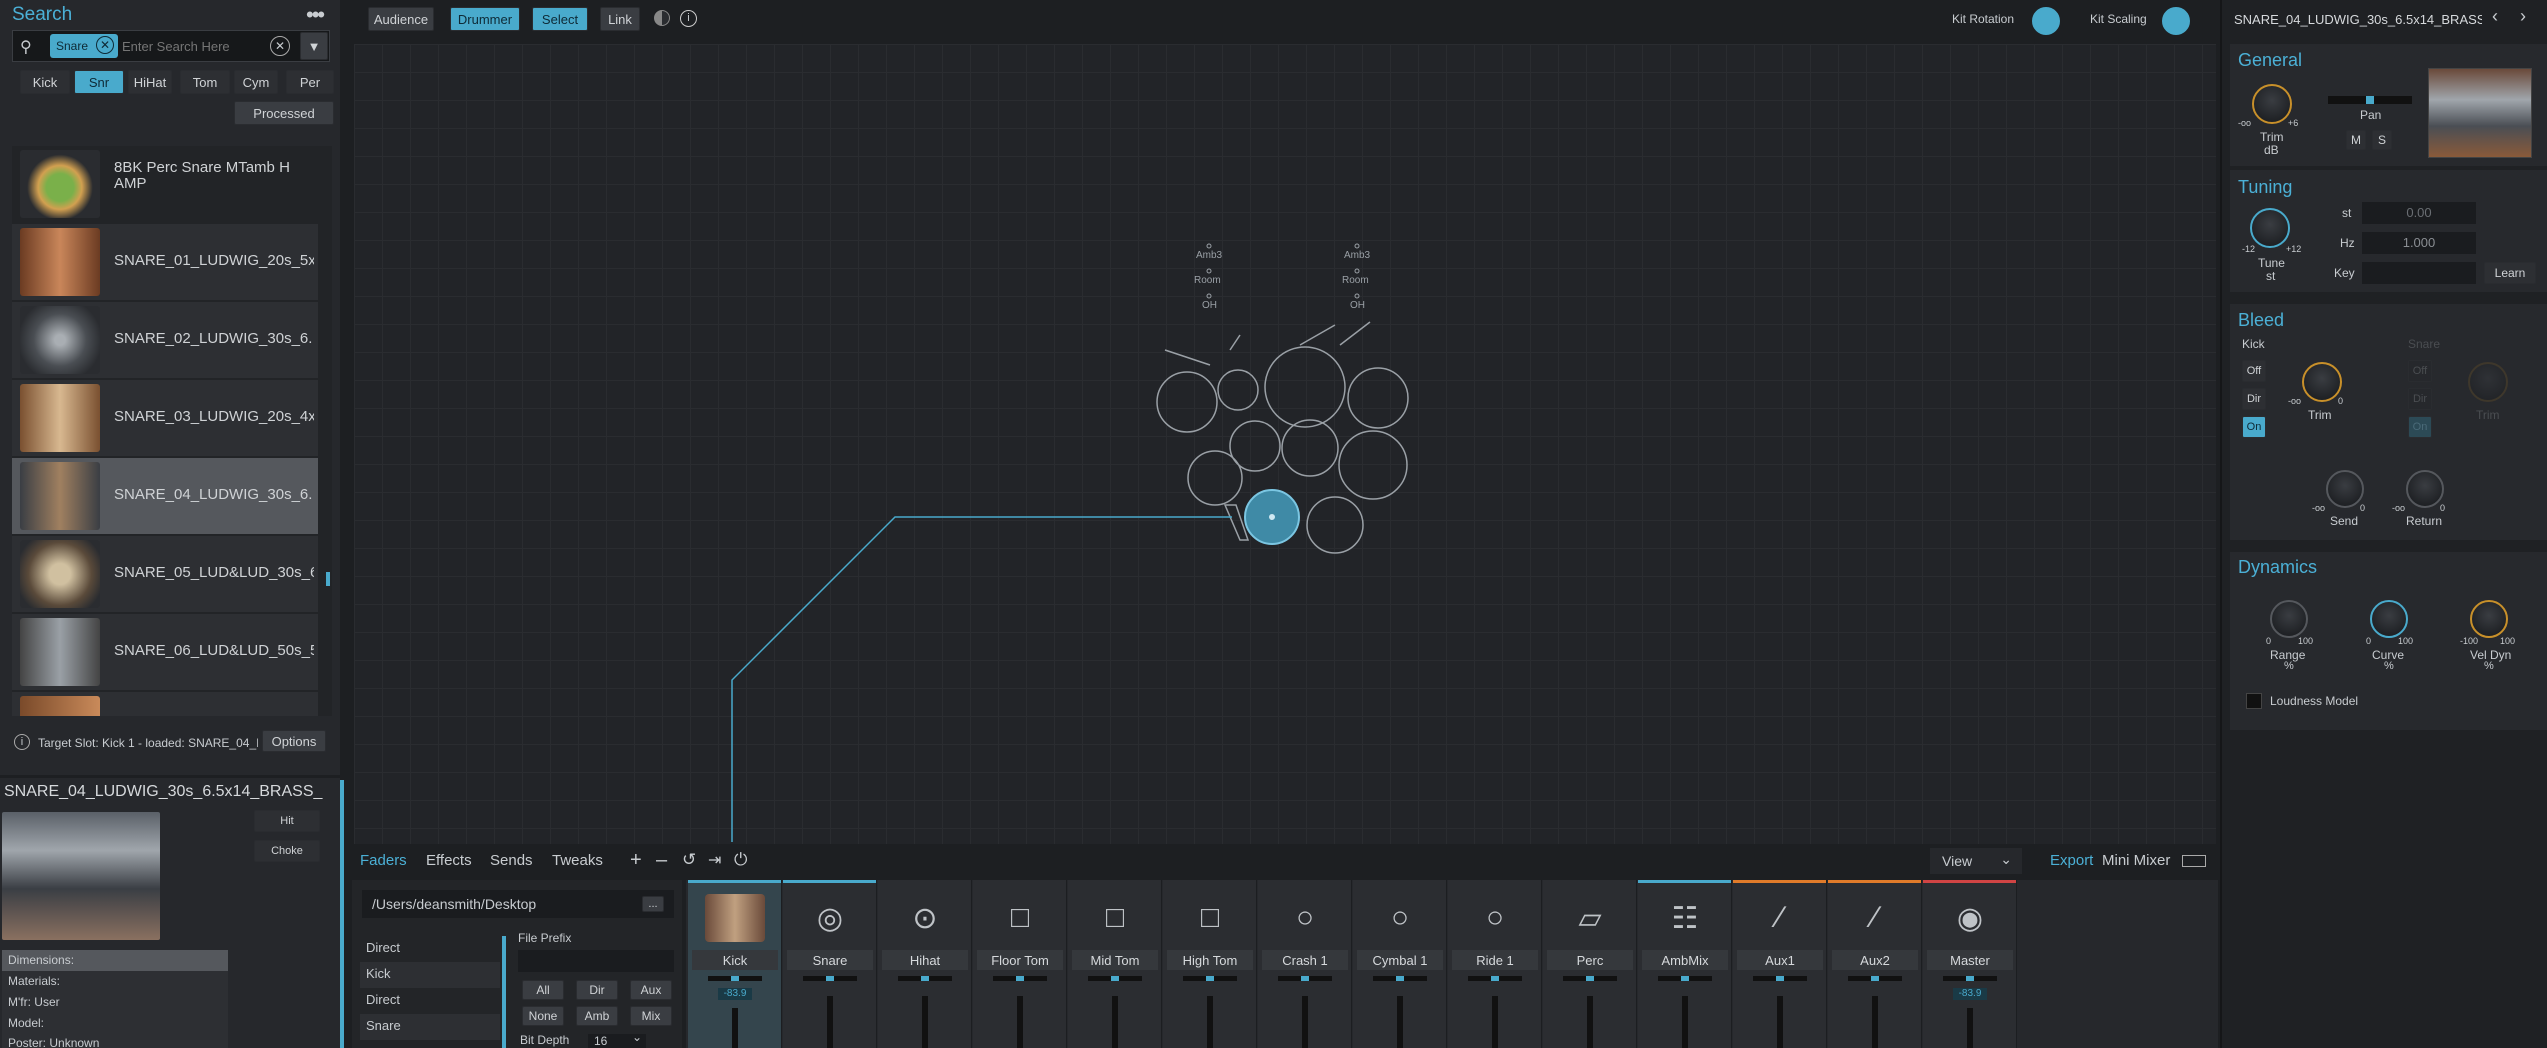 The height and width of the screenshot is (1048, 2547). I want to click on output-scrollbar, so click(504, 992).